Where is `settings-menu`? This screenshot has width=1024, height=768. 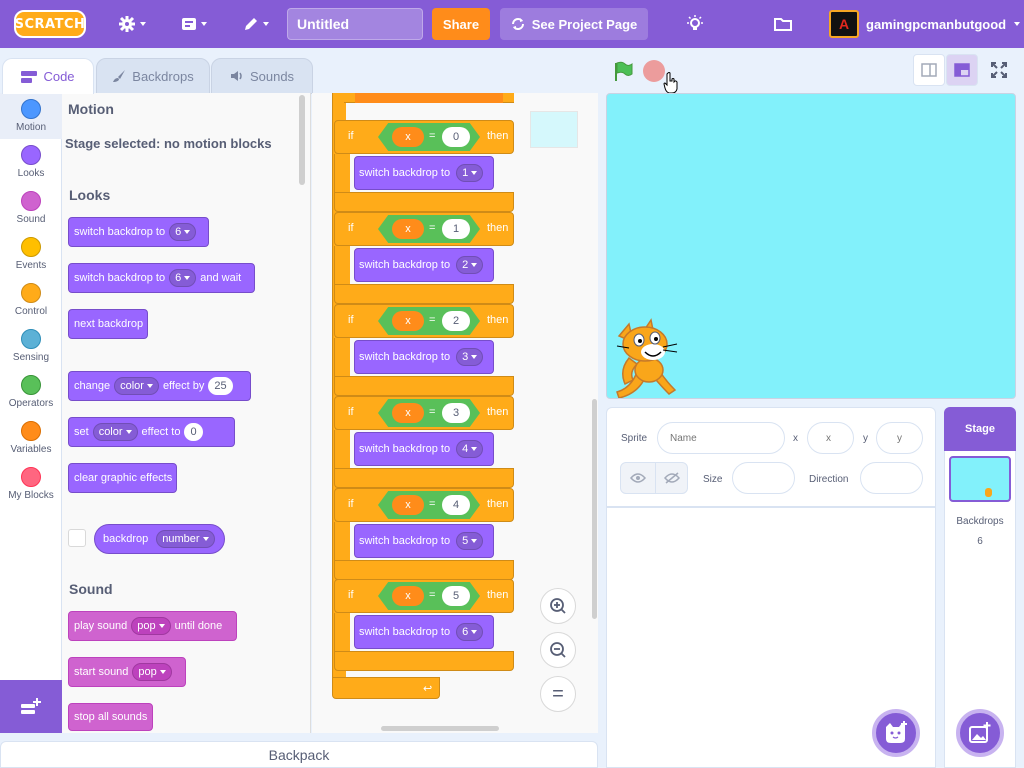 settings-menu is located at coordinates (132, 24).